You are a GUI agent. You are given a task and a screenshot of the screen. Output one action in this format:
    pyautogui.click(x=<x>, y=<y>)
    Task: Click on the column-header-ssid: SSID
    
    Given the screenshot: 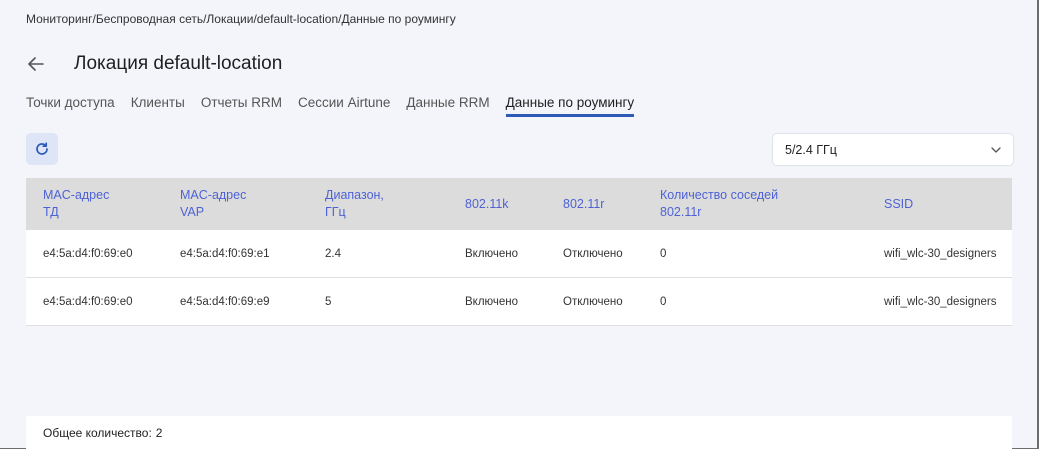 What is the action you would take?
    pyautogui.click(x=898, y=204)
    